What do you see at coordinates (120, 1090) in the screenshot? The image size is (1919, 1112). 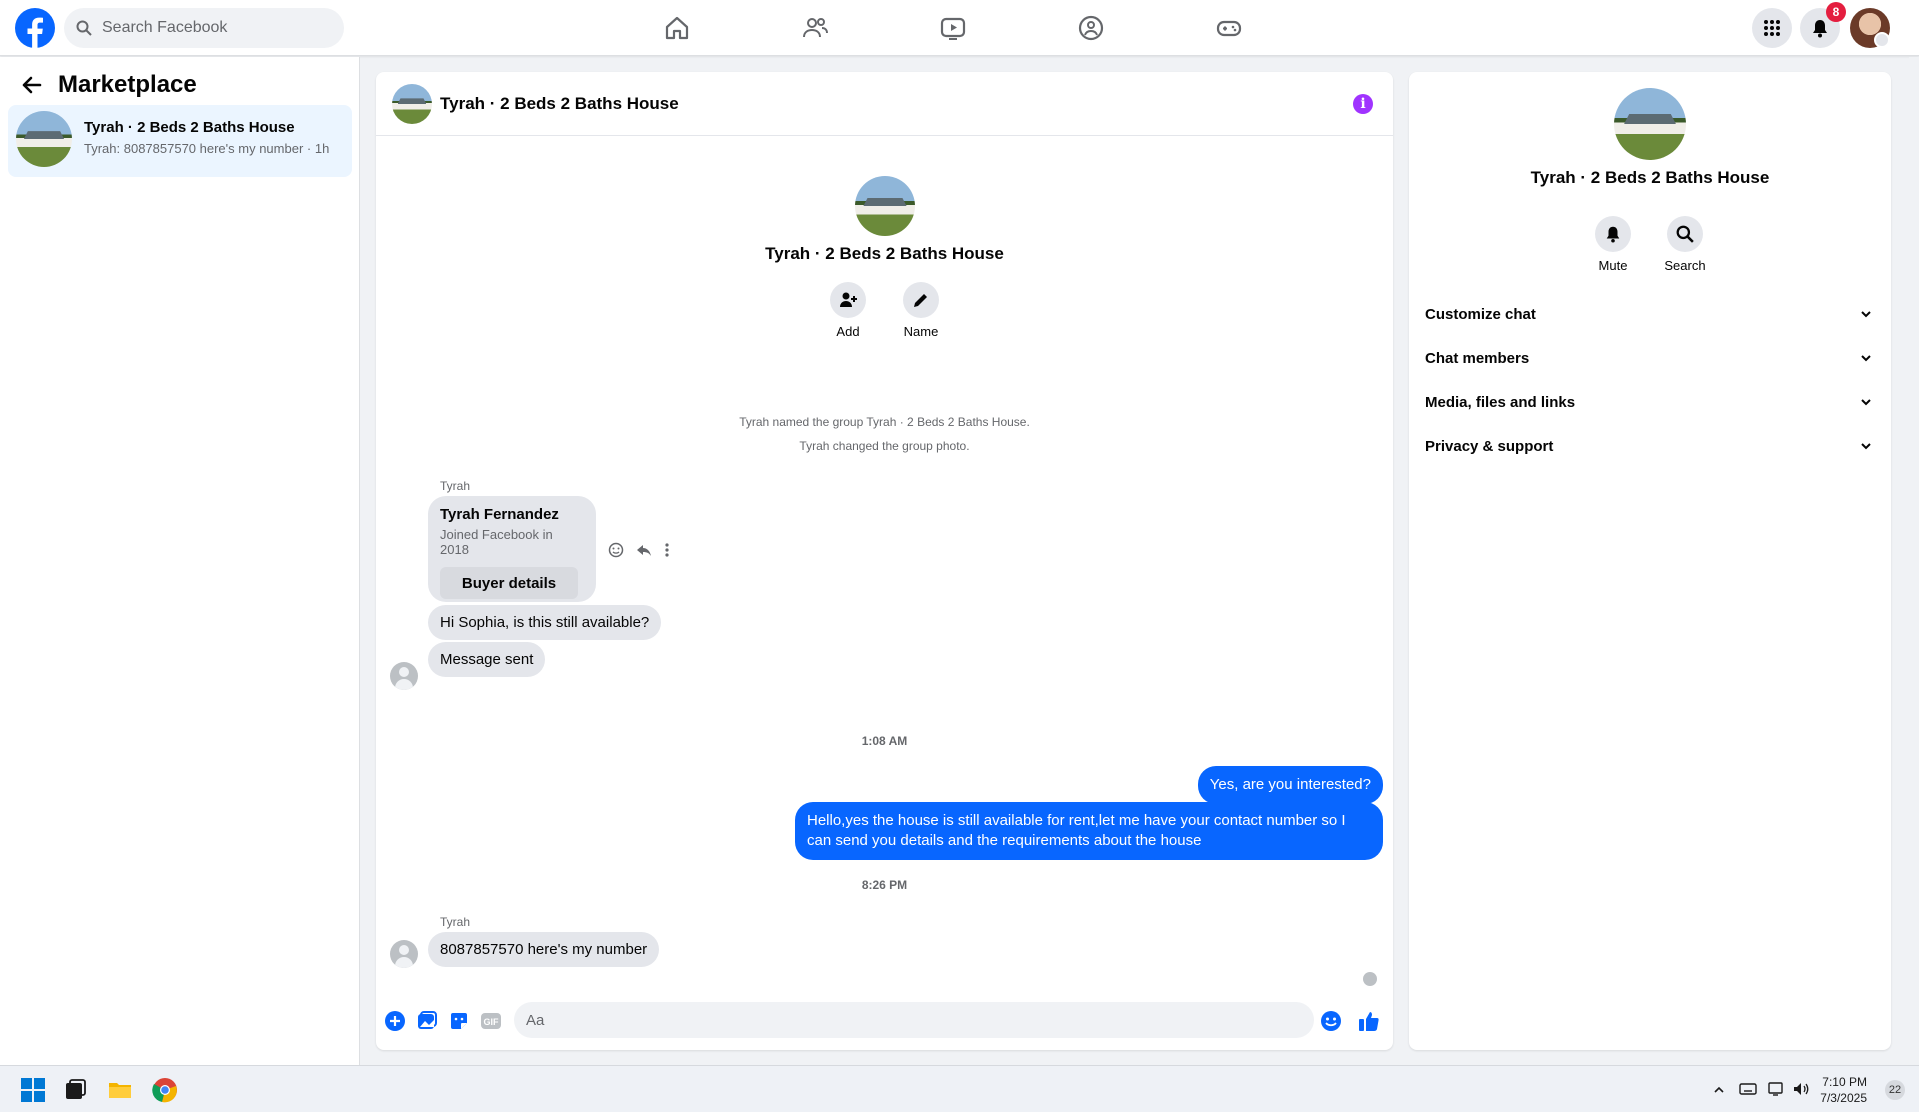 I see `file-explorer-icon` at bounding box center [120, 1090].